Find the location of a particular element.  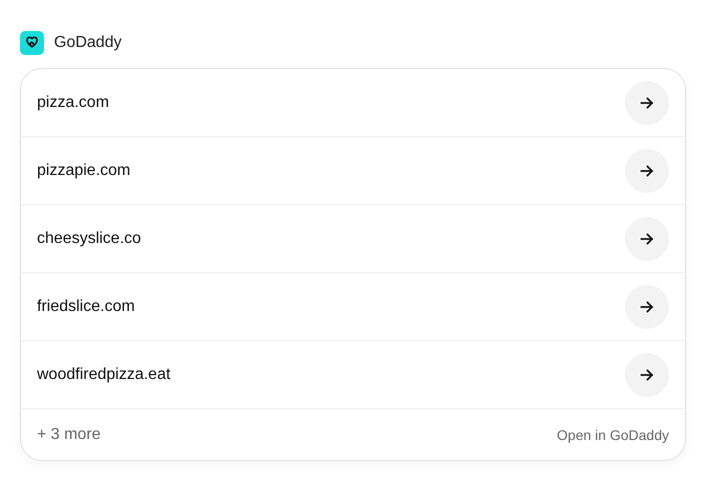

app-name: GoDaddy is located at coordinates (88, 43).